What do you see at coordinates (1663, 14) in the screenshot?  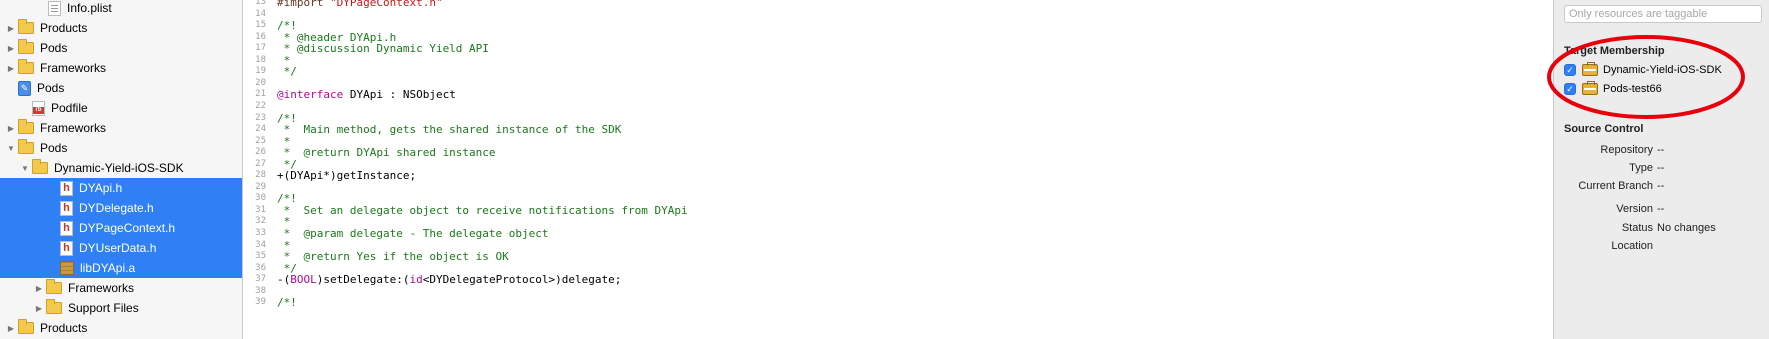 I see `tags-field: Only resources are taggable` at bounding box center [1663, 14].